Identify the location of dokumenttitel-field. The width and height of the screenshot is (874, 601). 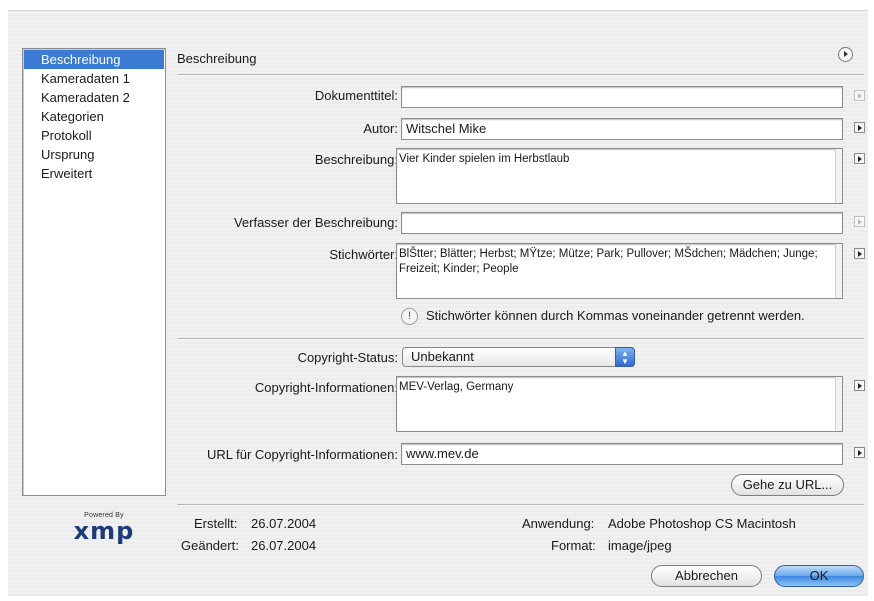
(622, 97).